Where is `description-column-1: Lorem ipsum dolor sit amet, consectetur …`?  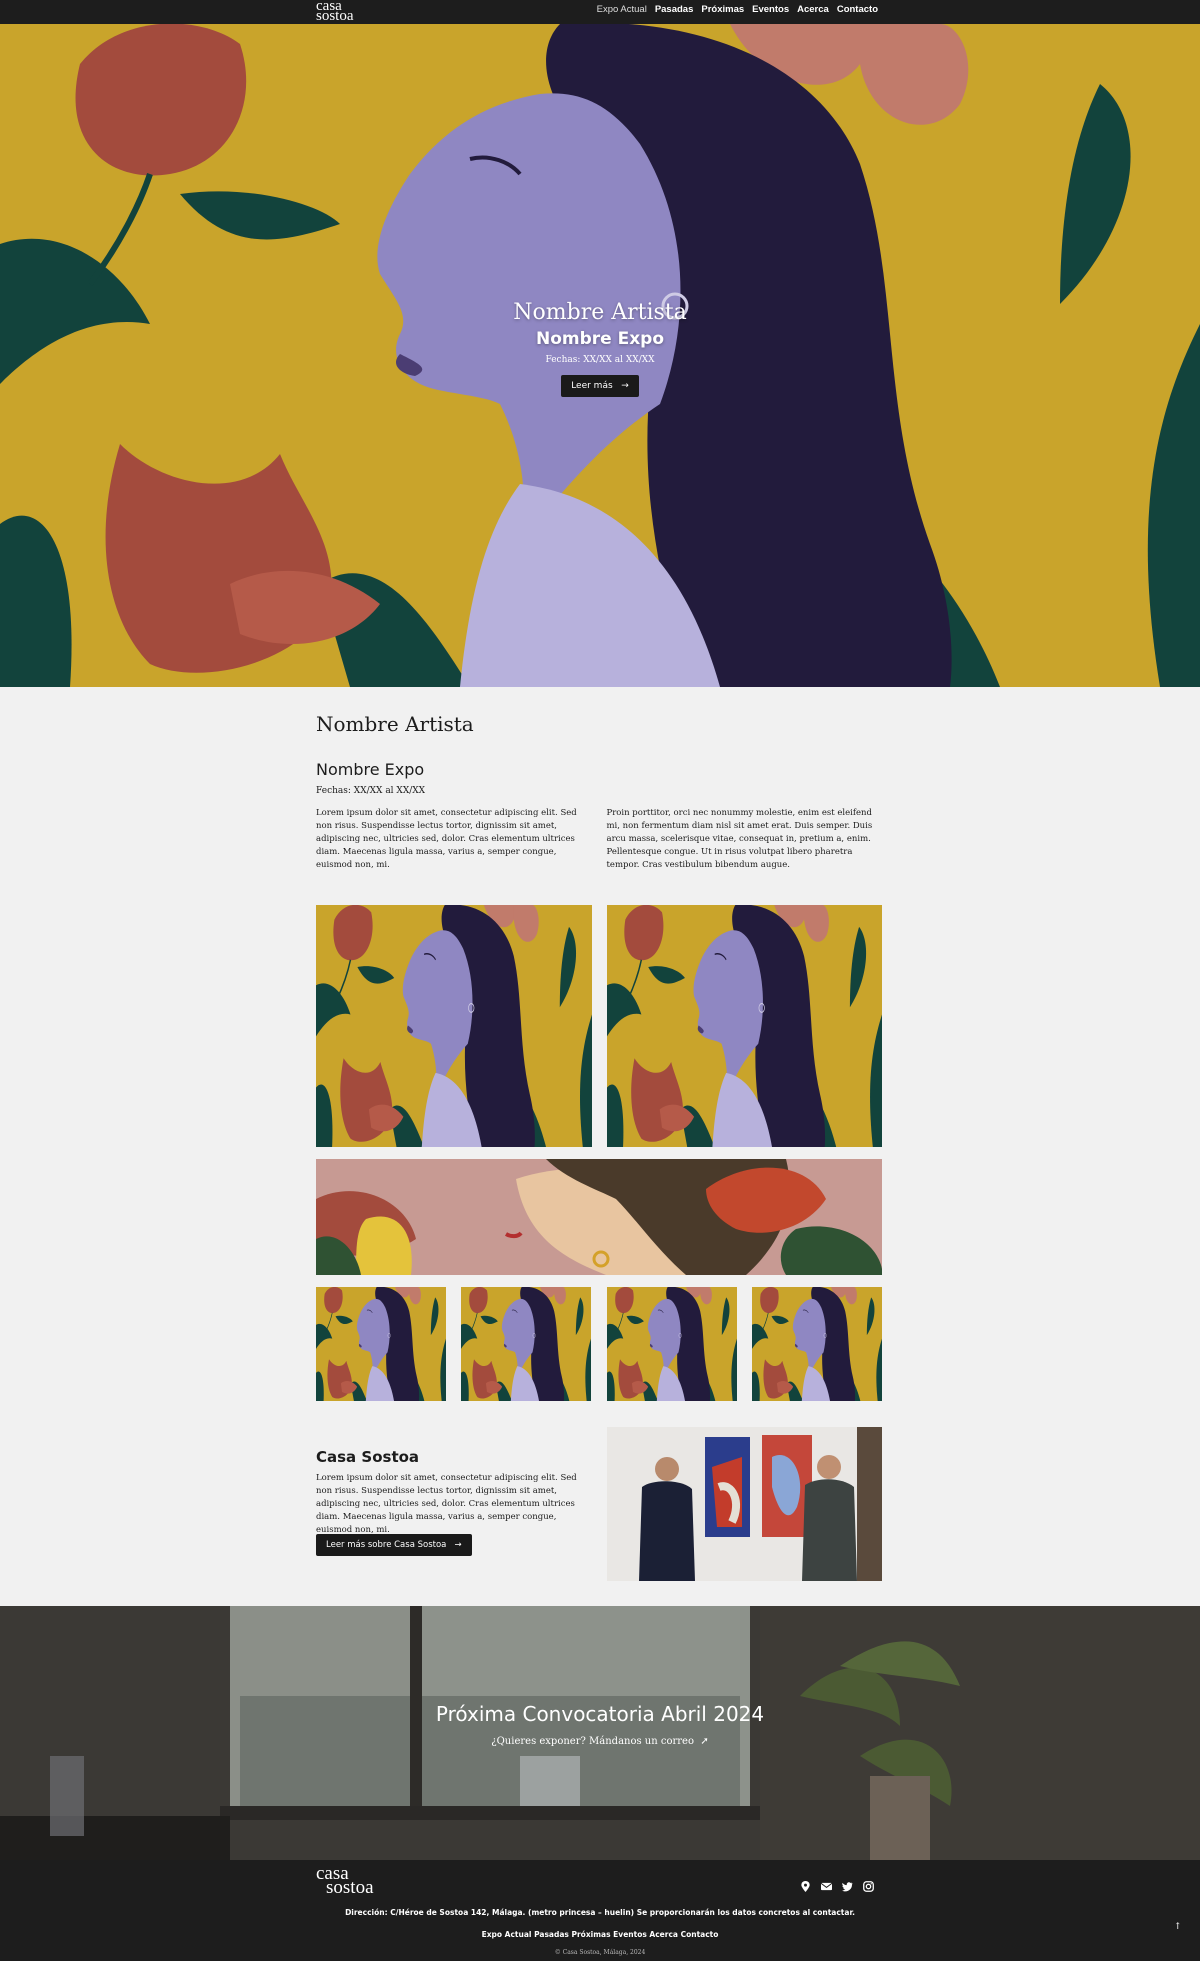 description-column-1: Lorem ipsum dolor sit amet, consectetur … is located at coordinates (446, 839).